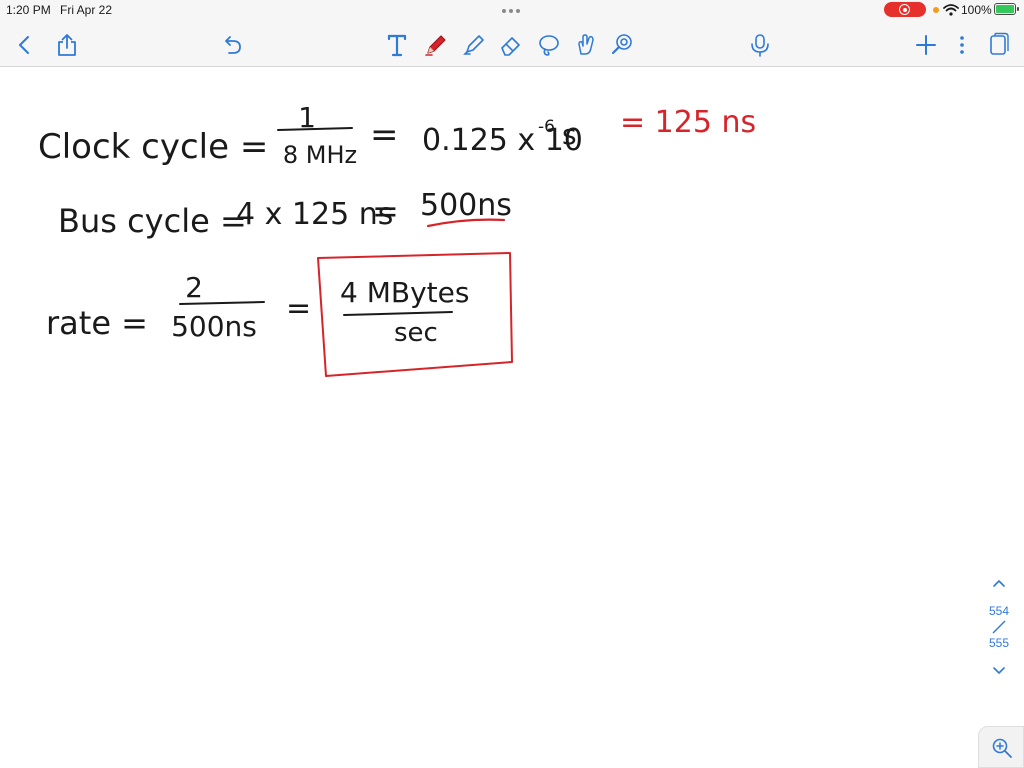 The image size is (1024, 768). I want to click on share-icon, so click(67, 45).